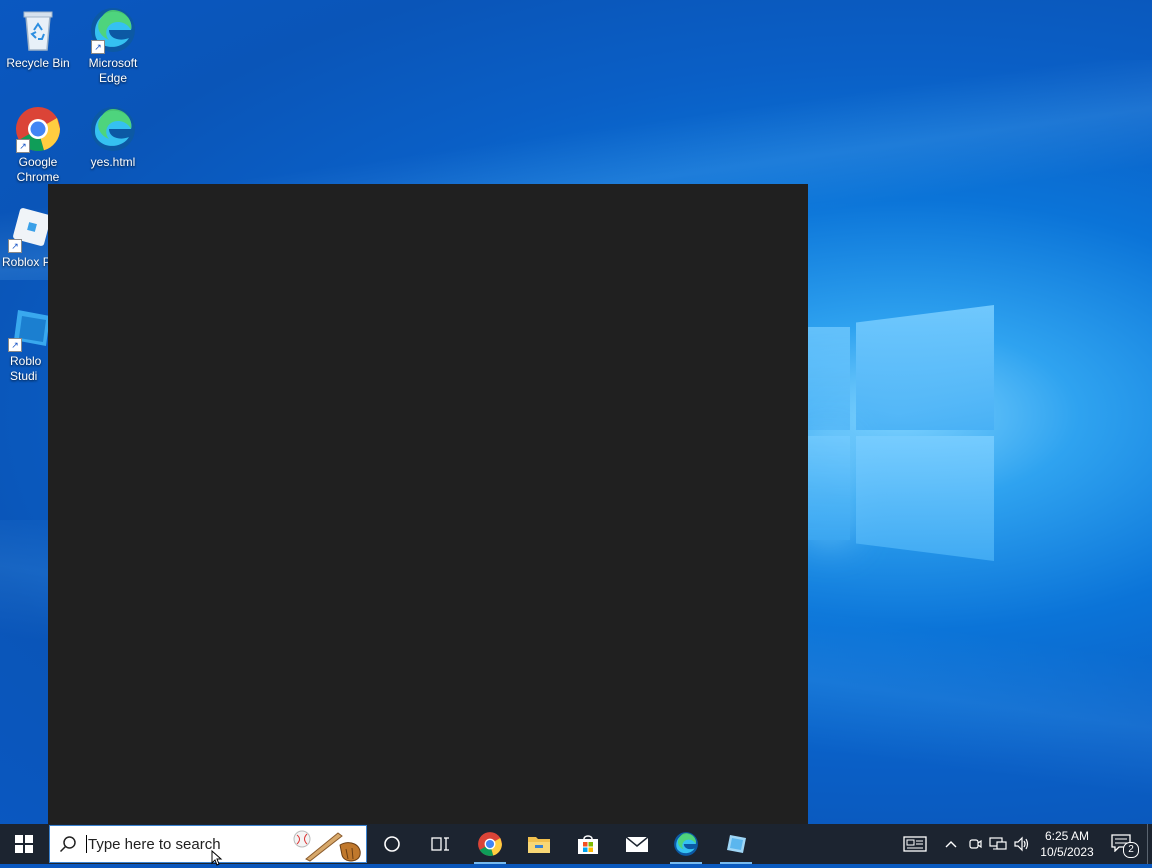 The width and height of the screenshot is (1152, 868). I want to click on store-bag-icon, so click(588, 844).